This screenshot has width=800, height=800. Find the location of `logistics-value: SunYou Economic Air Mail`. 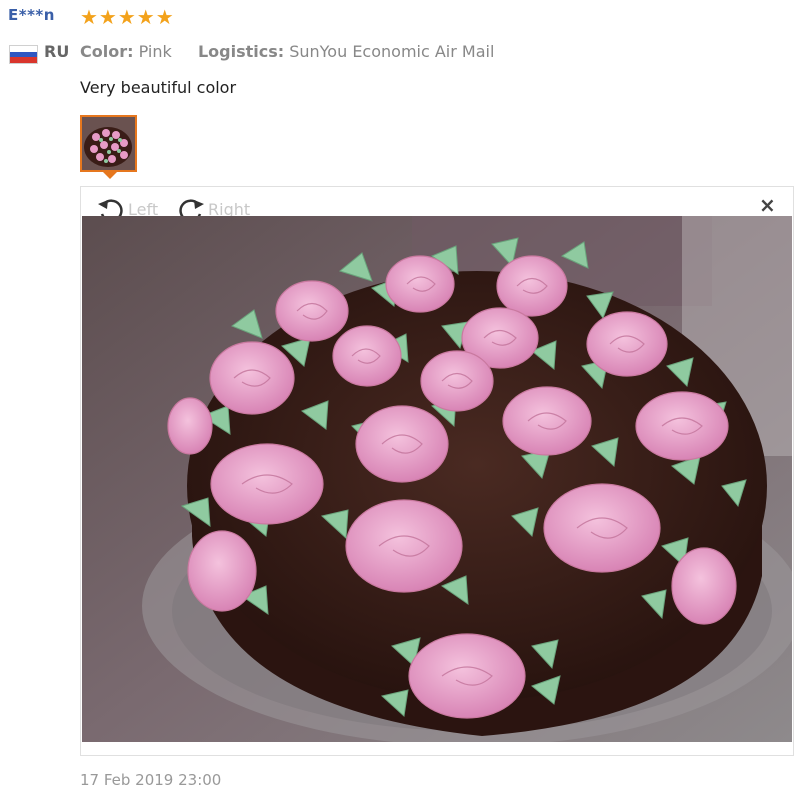

logistics-value: SunYou Economic Air Mail is located at coordinates (392, 51).